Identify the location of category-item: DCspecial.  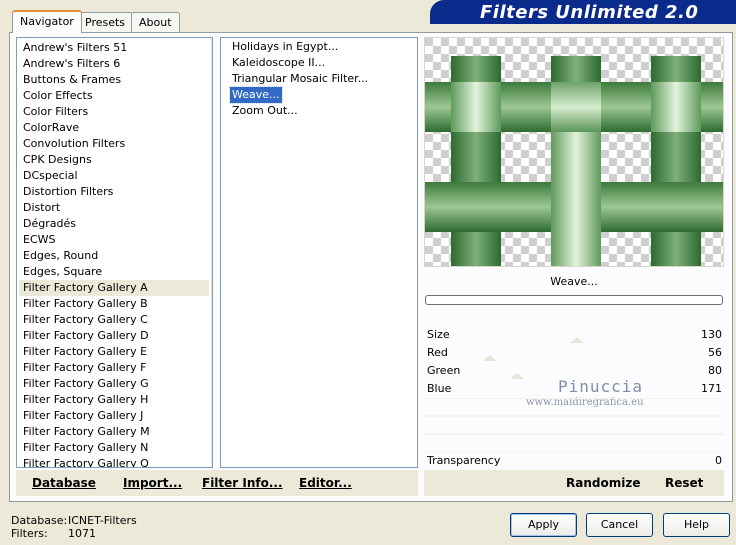
(114, 176).